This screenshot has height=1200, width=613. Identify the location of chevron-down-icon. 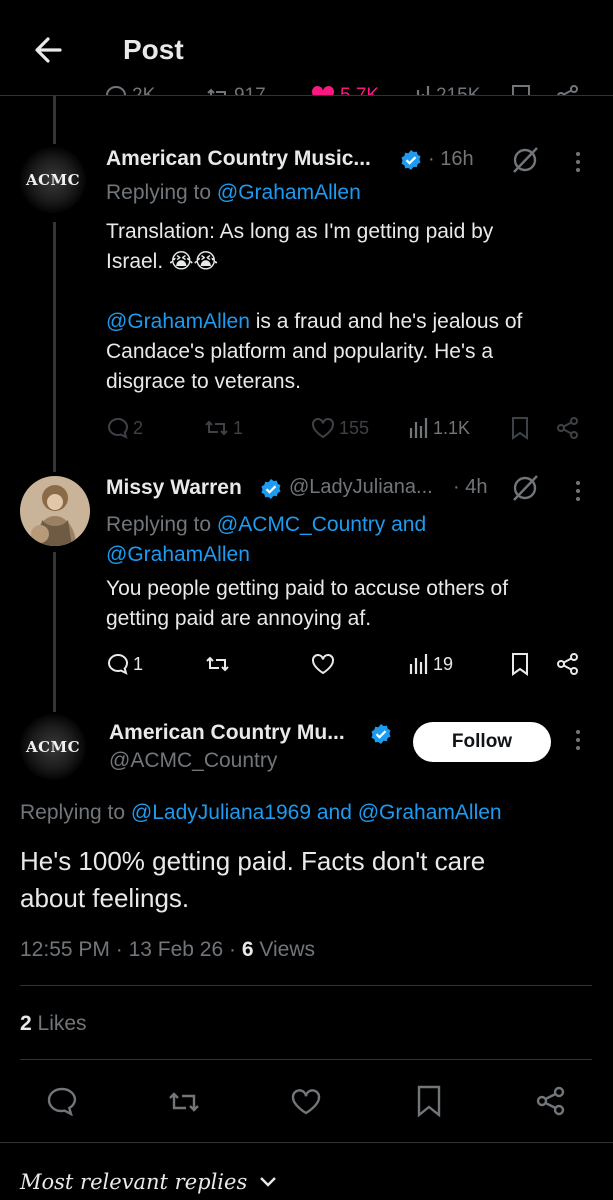
(268, 1182).